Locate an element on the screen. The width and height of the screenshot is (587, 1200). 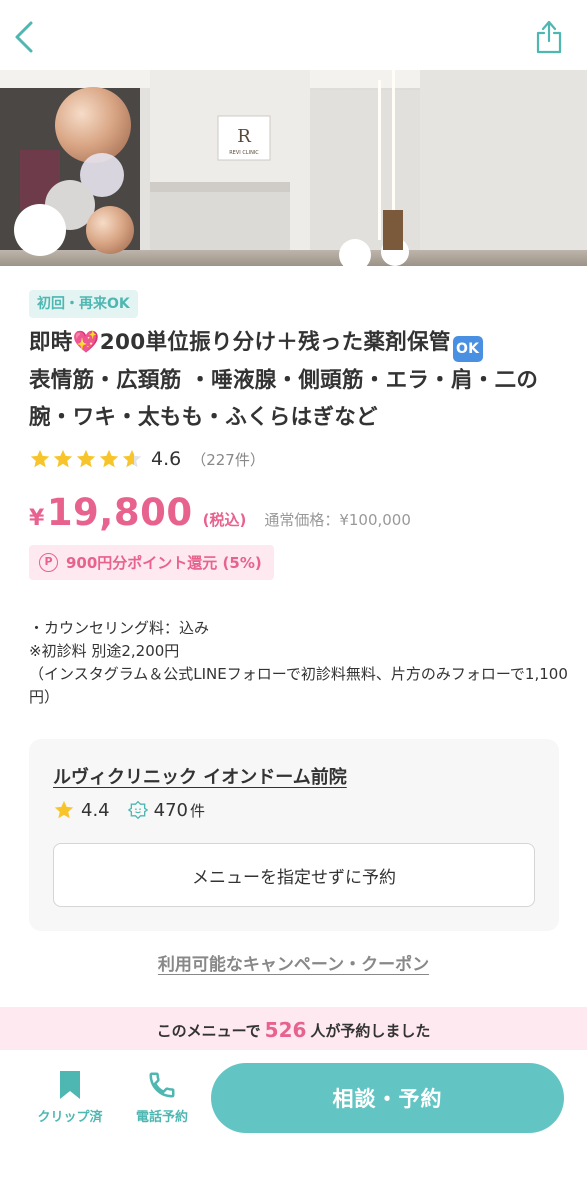
phone-icon is located at coordinates (162, 1085).